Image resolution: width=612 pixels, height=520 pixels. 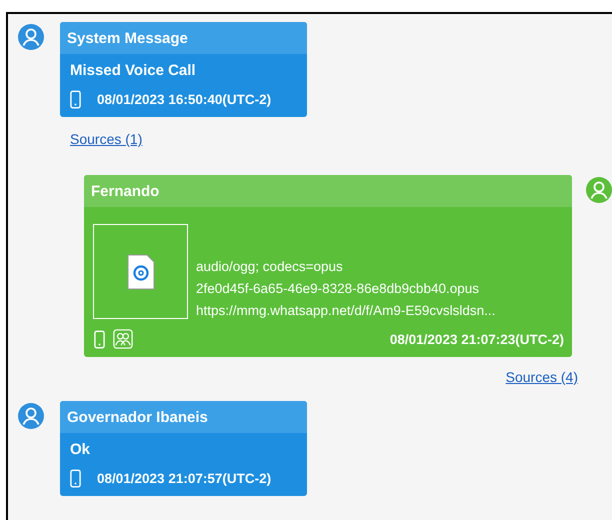 What do you see at coordinates (183, 38) in the screenshot?
I see `sender-name: System Message` at bounding box center [183, 38].